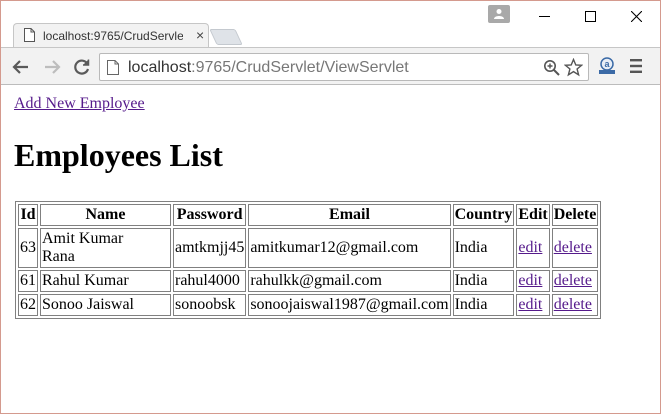 The height and width of the screenshot is (414, 661). I want to click on profile-button, so click(499, 14).